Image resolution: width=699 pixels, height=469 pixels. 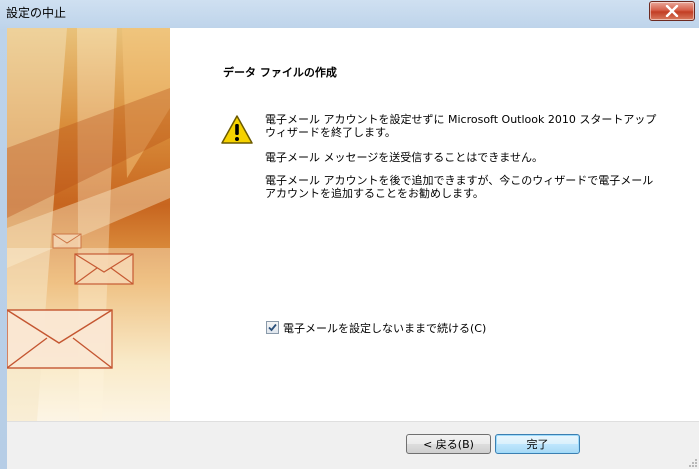 I want to click on continue-checkbox-label: 電子メールを設定しないままで続ける(C), so click(x=384, y=328).